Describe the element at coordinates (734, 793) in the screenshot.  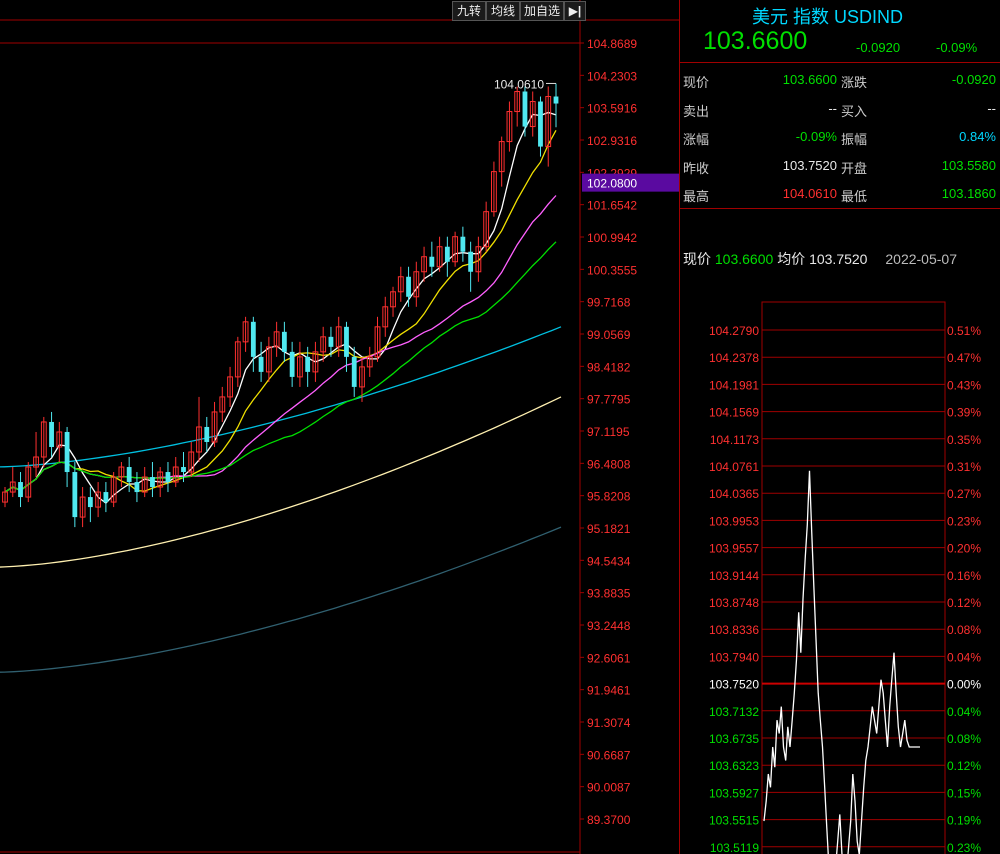
I see `intraday-y-label: 103.5927` at that location.